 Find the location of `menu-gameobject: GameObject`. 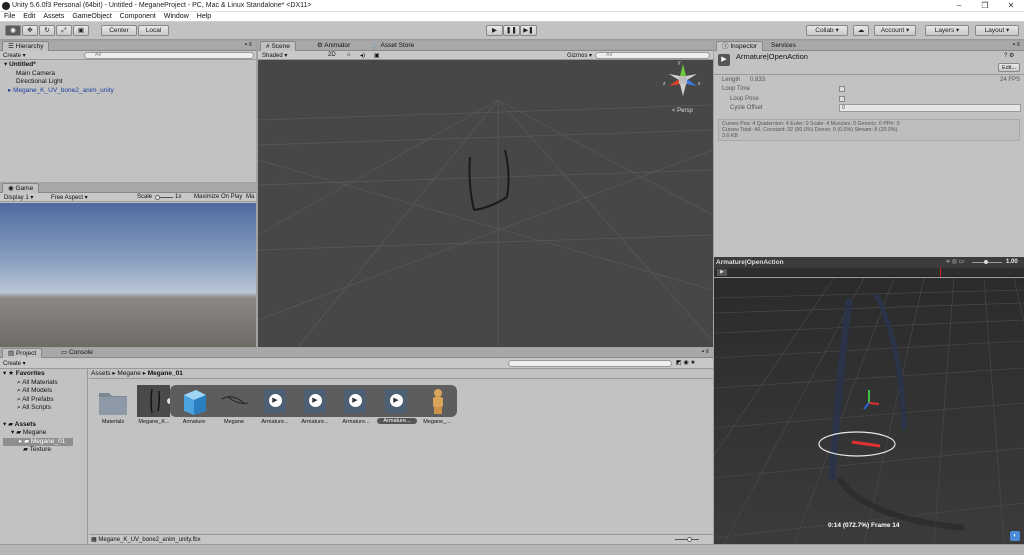

menu-gameobject: GameObject is located at coordinates (91, 16).